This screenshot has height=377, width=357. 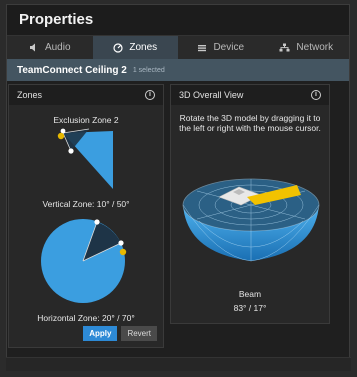 What do you see at coordinates (86, 204) in the screenshot?
I see `vertical-zone-label: Vertical Zone: 10° / 50°` at bounding box center [86, 204].